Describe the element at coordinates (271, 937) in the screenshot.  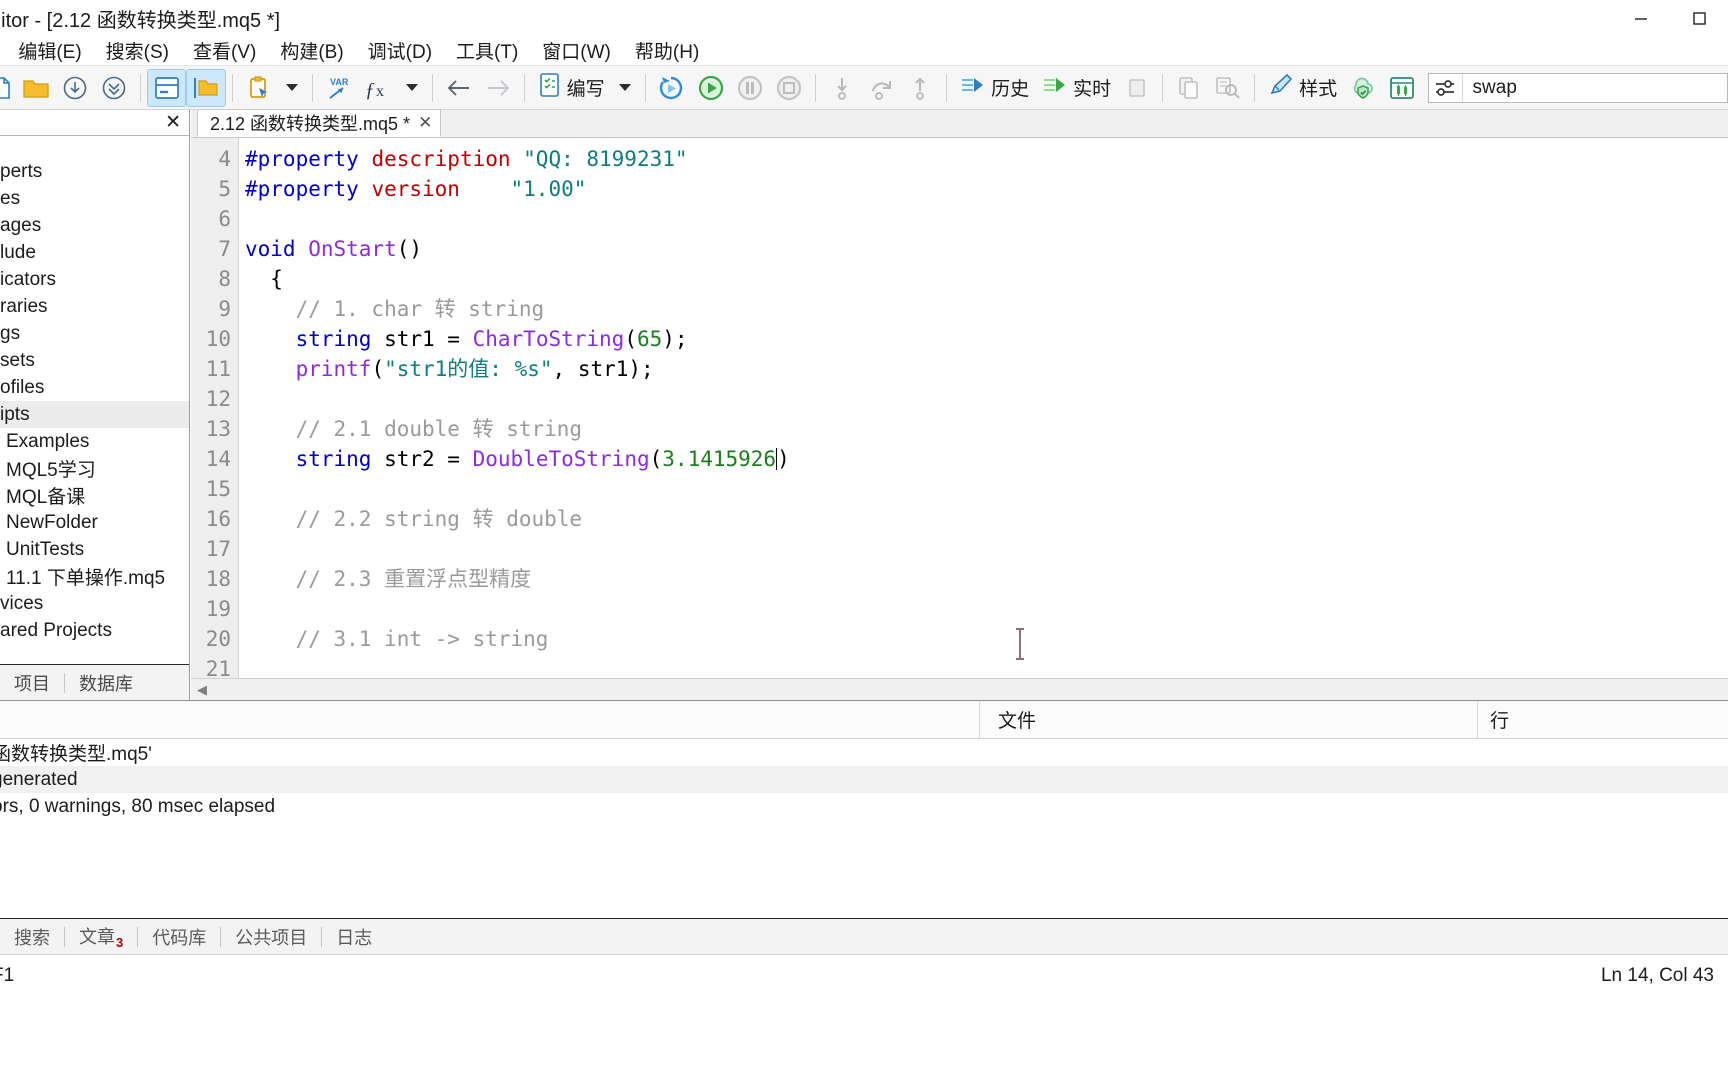
I see `bottom-tab-public-projects: 公共项目` at that location.